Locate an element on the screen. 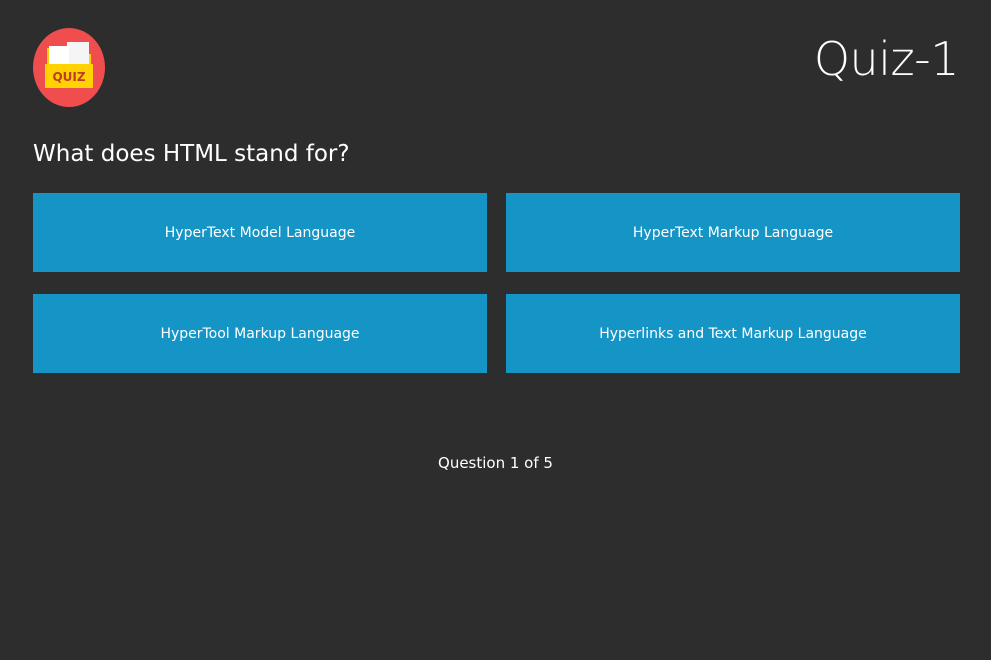  question-text: What does HTML stand for? is located at coordinates (191, 154).